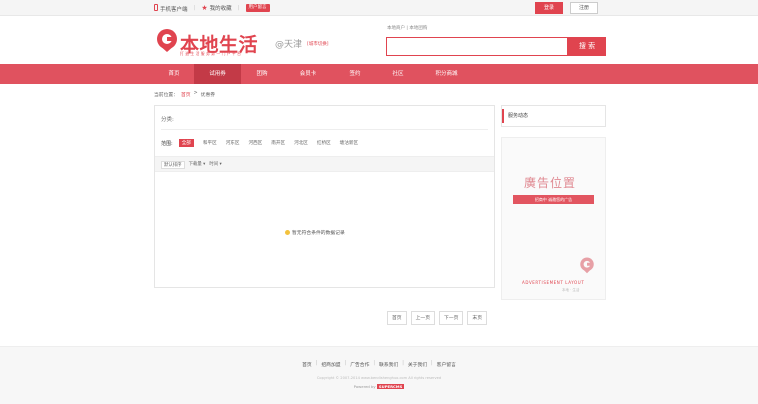 The image size is (758, 404). What do you see at coordinates (307, 364) in the screenshot?
I see `footer-link: 首页` at bounding box center [307, 364].